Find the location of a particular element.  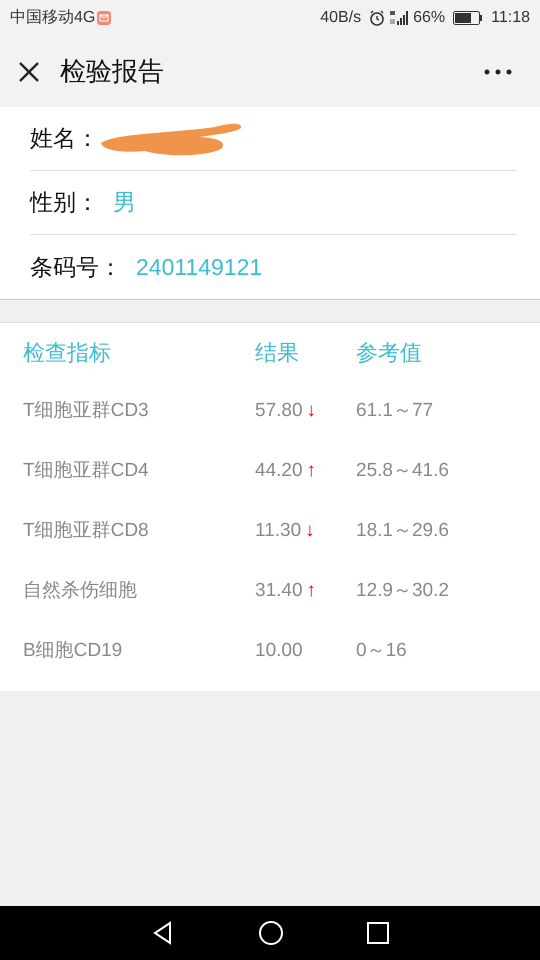

message-icon is located at coordinates (104, 18).